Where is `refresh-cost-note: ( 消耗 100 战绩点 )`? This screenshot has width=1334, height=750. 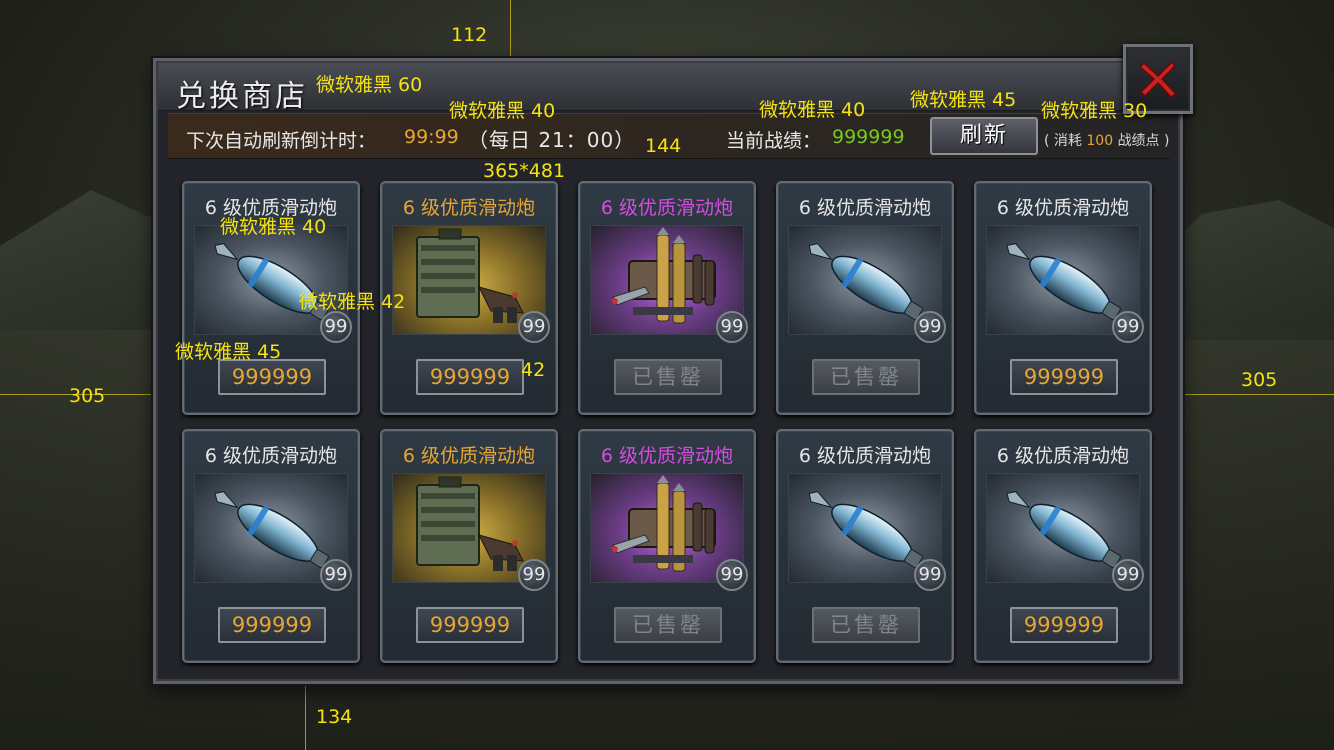 refresh-cost-note: ( 消耗 100 战绩点 ) is located at coordinates (1106, 140).